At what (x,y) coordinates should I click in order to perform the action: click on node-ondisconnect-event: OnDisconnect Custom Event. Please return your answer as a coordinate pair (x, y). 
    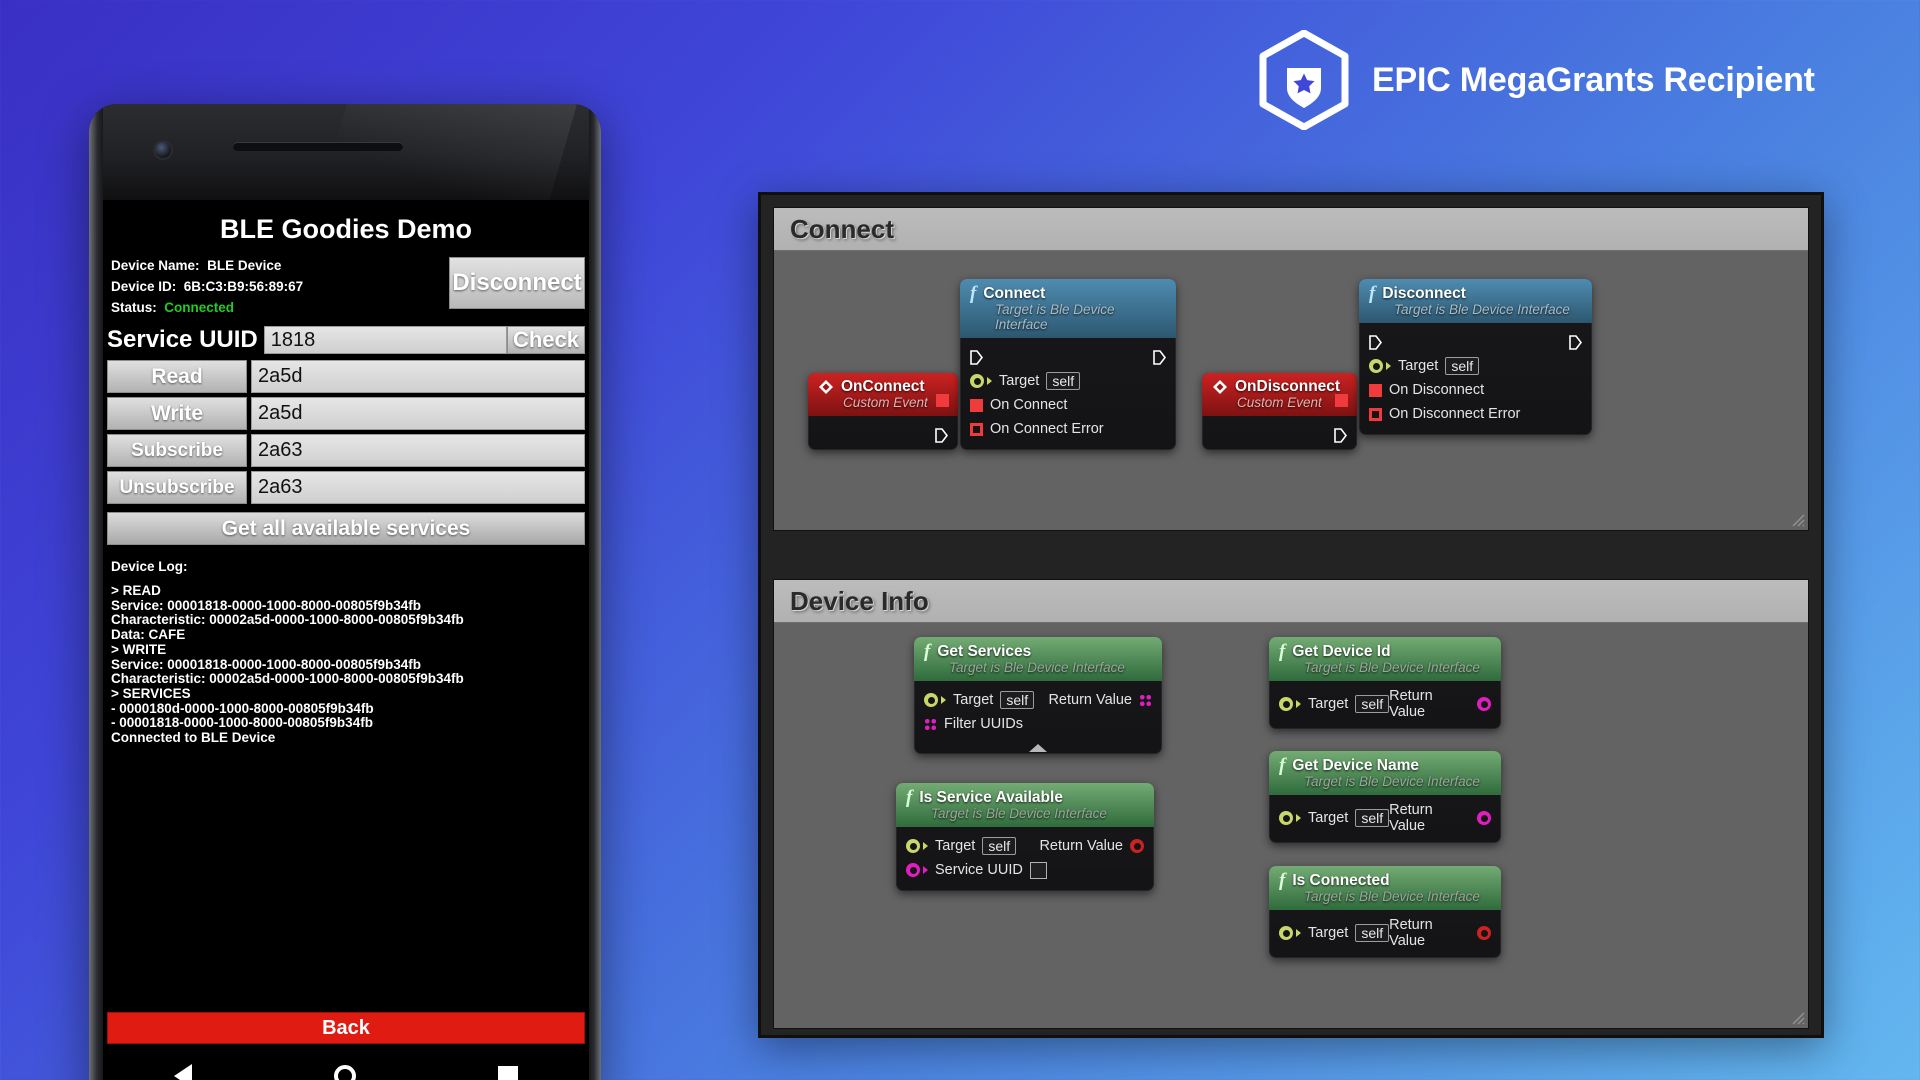
    Looking at the image, I should click on (1279, 411).